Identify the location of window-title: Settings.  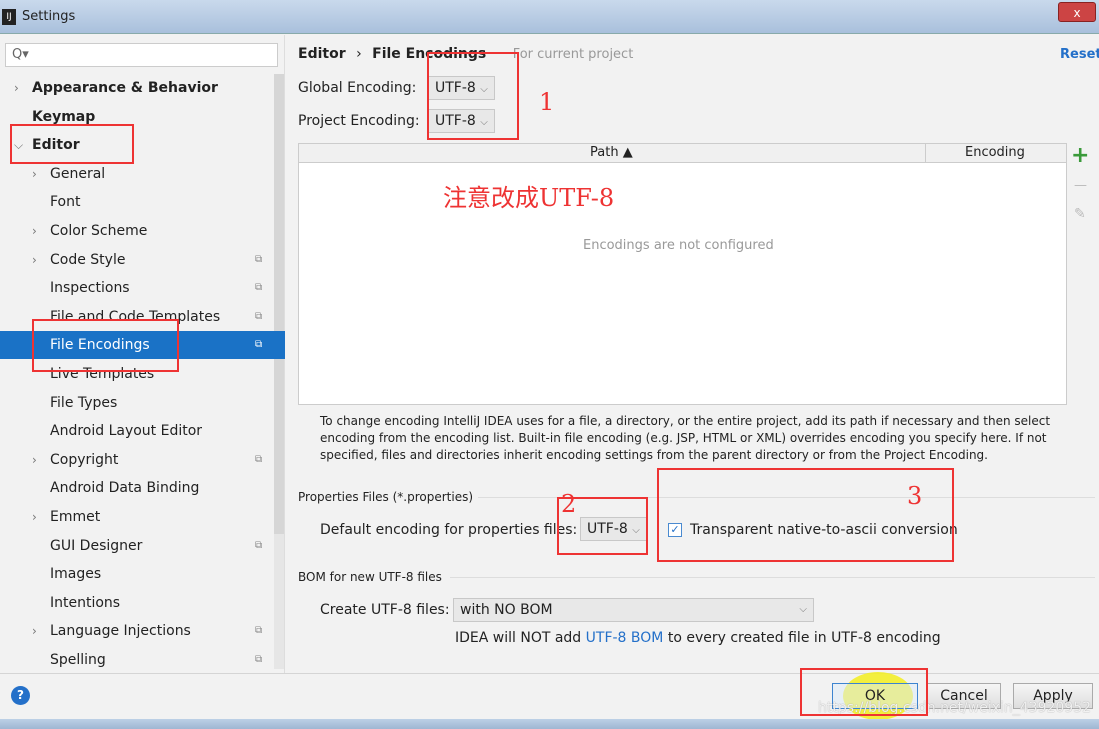
(49, 16).